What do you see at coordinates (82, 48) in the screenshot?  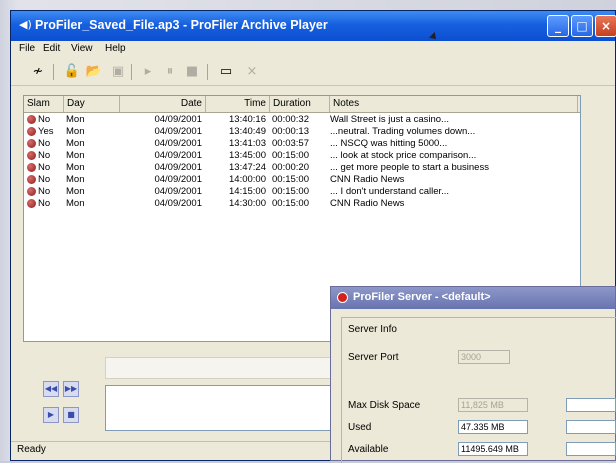 I see `menu-view: View` at bounding box center [82, 48].